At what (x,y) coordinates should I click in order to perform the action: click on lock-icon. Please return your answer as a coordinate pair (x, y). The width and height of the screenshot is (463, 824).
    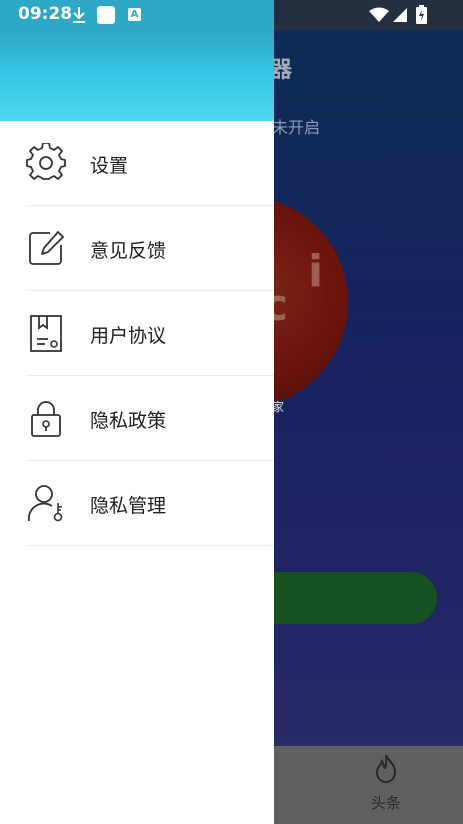
    Looking at the image, I should click on (46, 419).